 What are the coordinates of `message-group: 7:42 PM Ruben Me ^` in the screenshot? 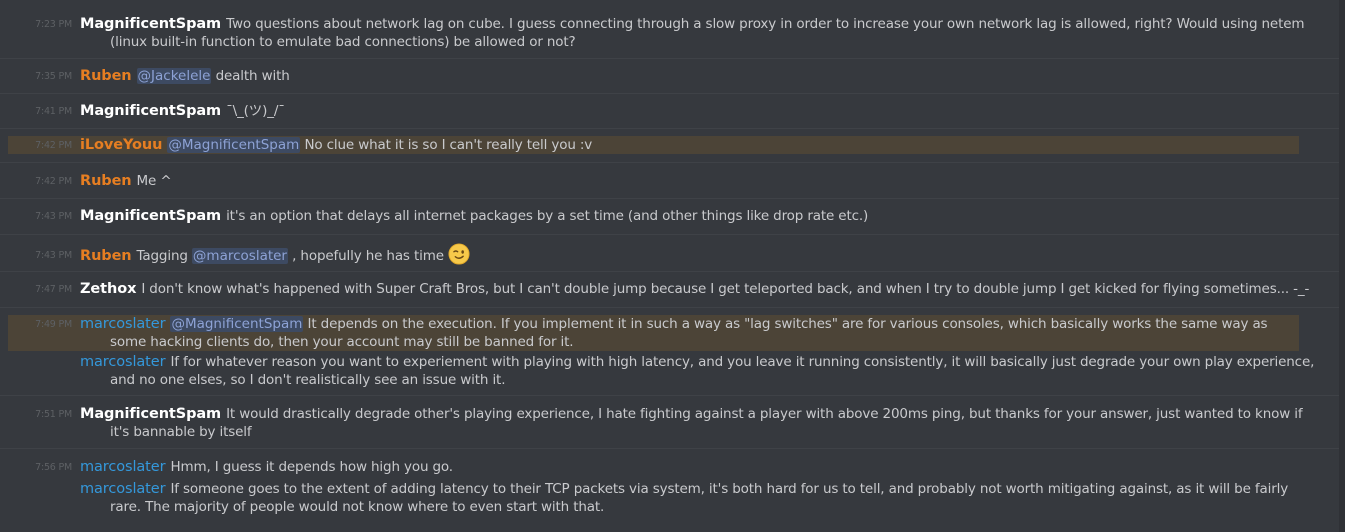 It's located at (669, 181).